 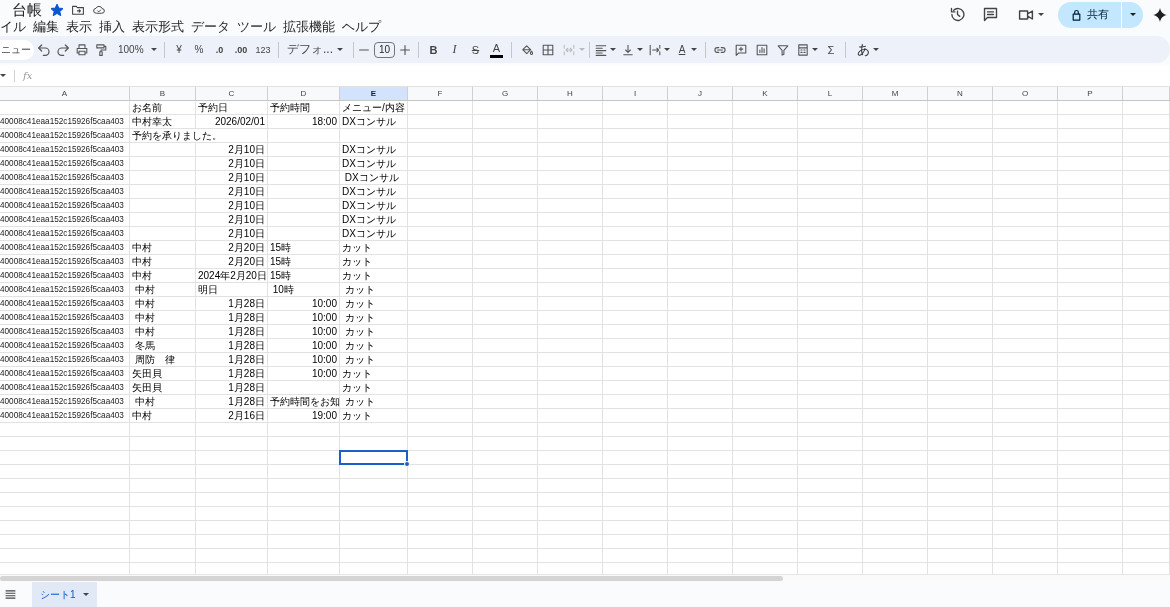 What do you see at coordinates (1160, 14) in the screenshot?
I see `sparkle-icon` at bounding box center [1160, 14].